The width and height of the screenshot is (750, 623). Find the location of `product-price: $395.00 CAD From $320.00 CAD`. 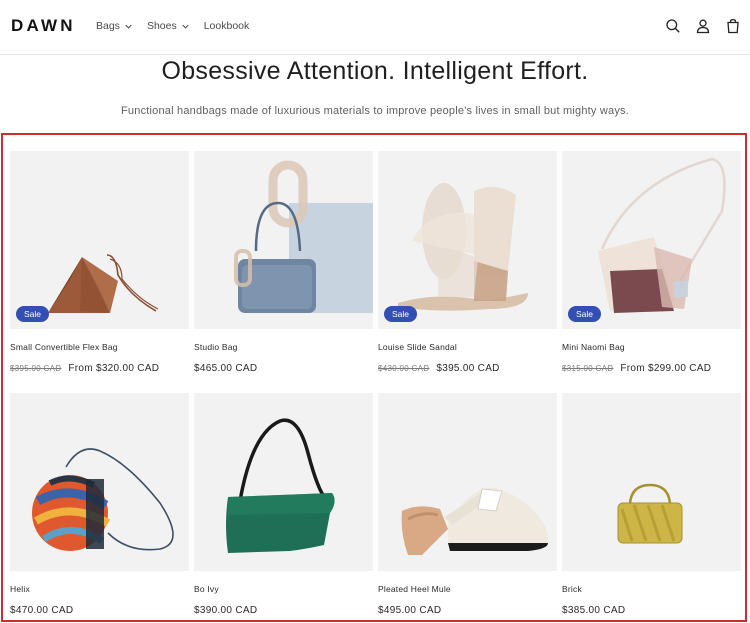

product-price: $395.00 CAD From $320.00 CAD is located at coordinates (84, 368).